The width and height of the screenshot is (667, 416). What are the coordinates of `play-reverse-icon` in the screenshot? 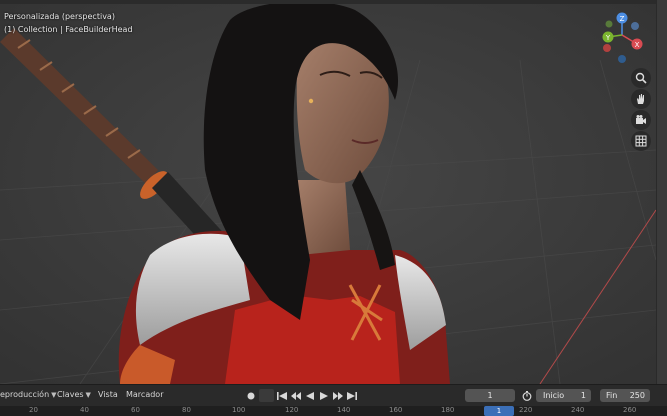 It's located at (309, 395).